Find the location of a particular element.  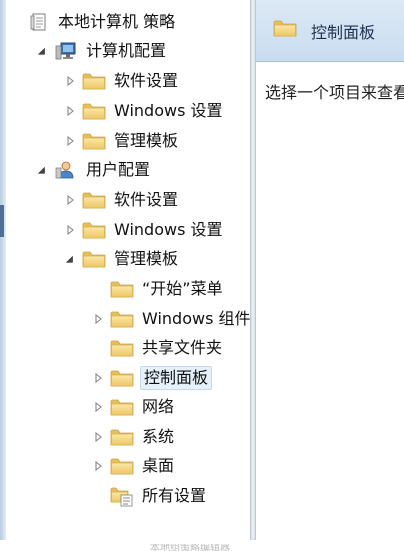

tree-item-computer-admin: 管理模板 is located at coordinates (122, 141).